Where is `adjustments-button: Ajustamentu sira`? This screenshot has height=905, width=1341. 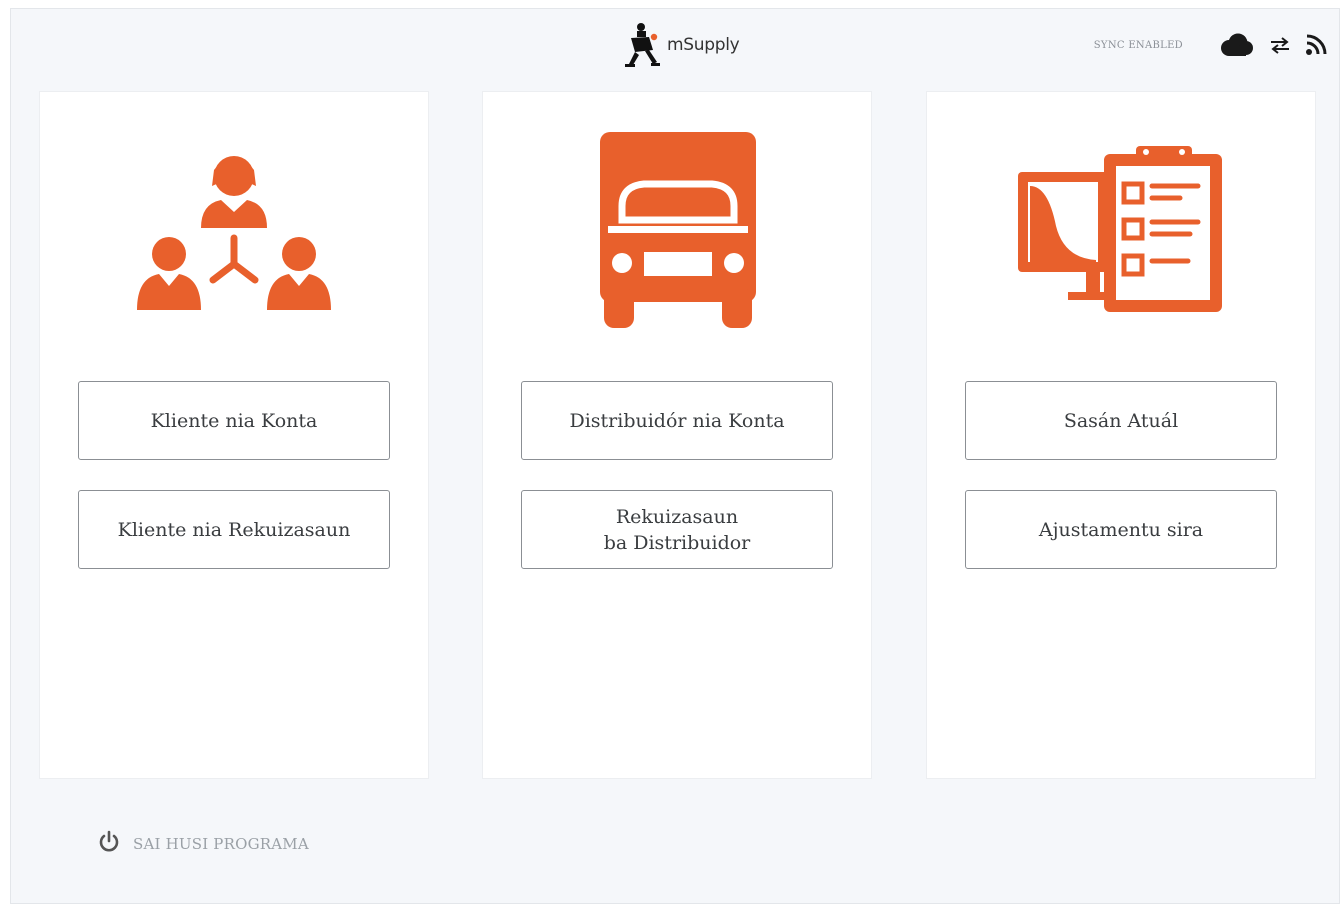 adjustments-button: Ajustamentu sira is located at coordinates (1121, 529).